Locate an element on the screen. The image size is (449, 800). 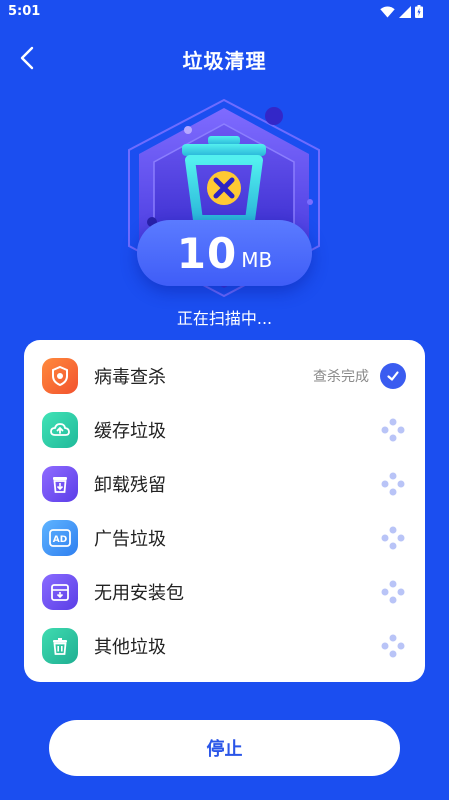
list-item-label: 其他垃圾 is located at coordinates (130, 647).